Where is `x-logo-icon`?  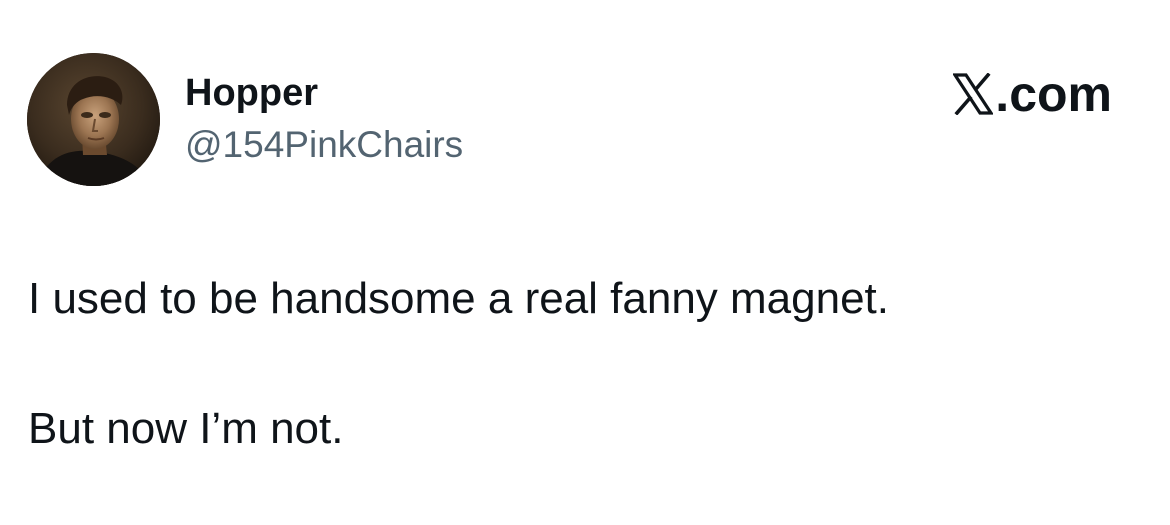
x-logo-icon is located at coordinates (973, 94).